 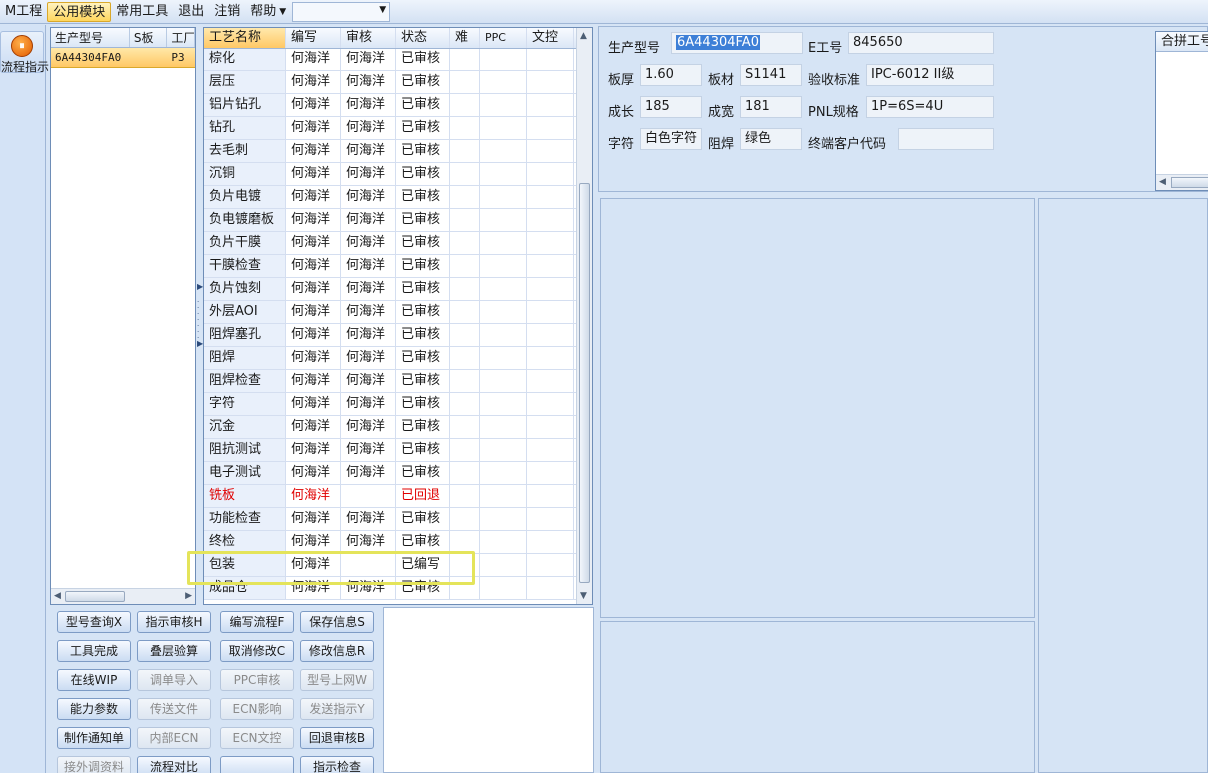 What do you see at coordinates (390, 60) in the screenshot?
I see `process-row: 棕化 何海洋 何海洋 已审核` at bounding box center [390, 60].